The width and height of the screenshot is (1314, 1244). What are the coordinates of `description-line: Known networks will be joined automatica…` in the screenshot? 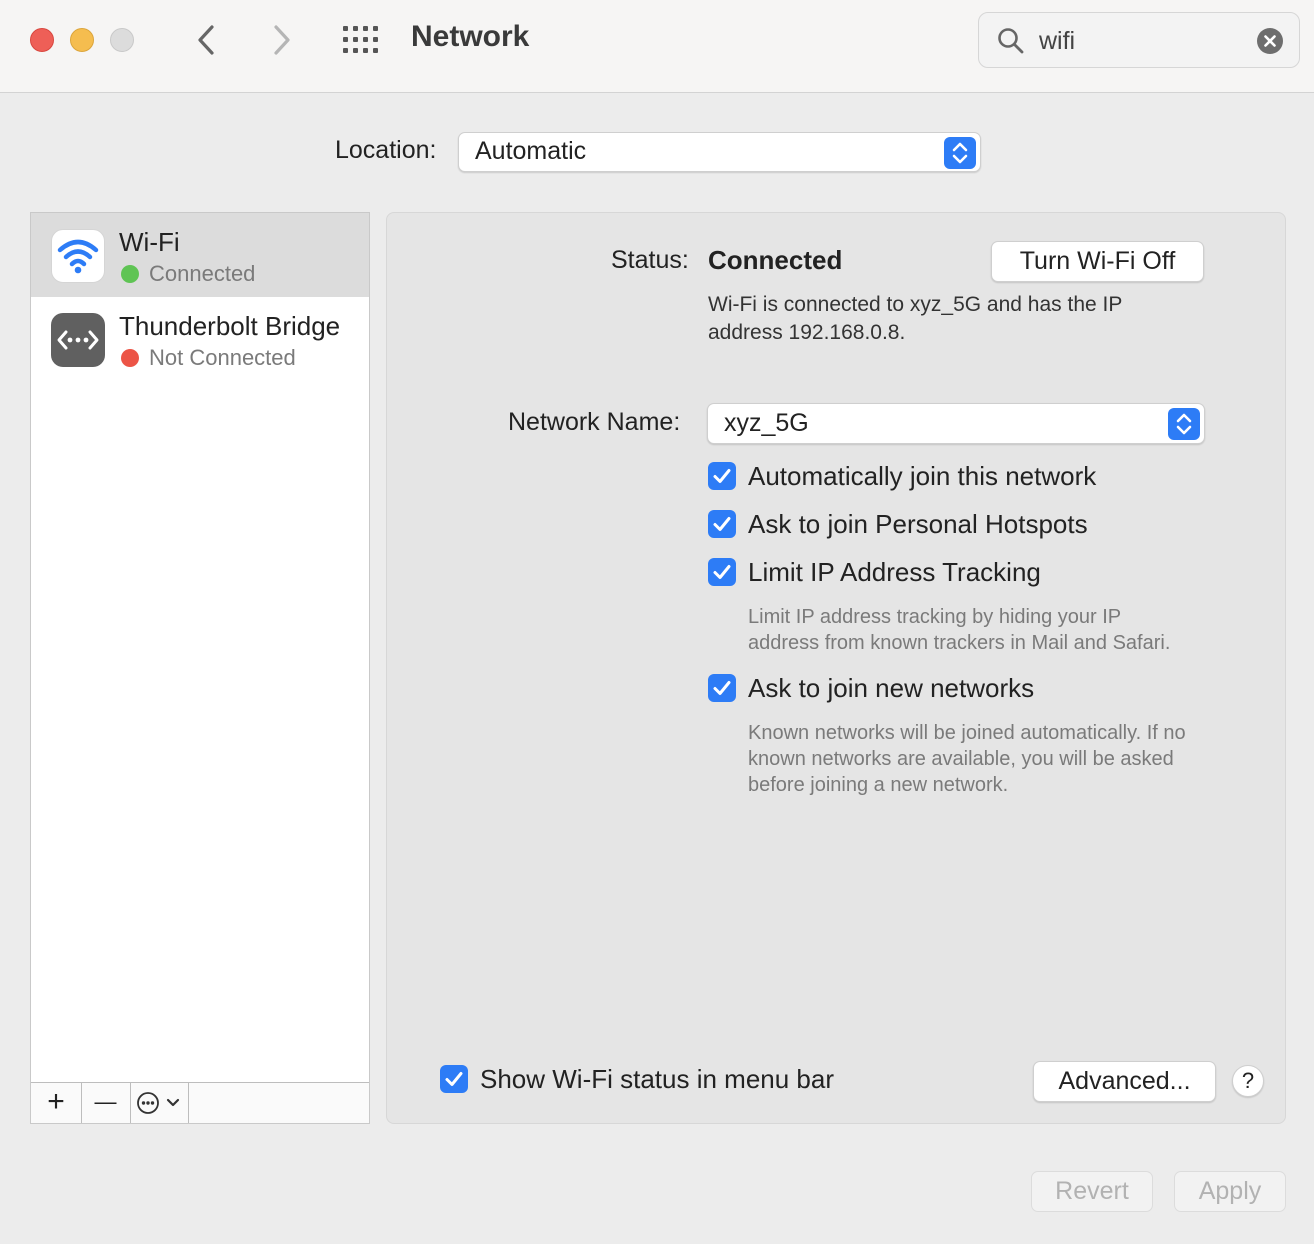 It's located at (967, 733).